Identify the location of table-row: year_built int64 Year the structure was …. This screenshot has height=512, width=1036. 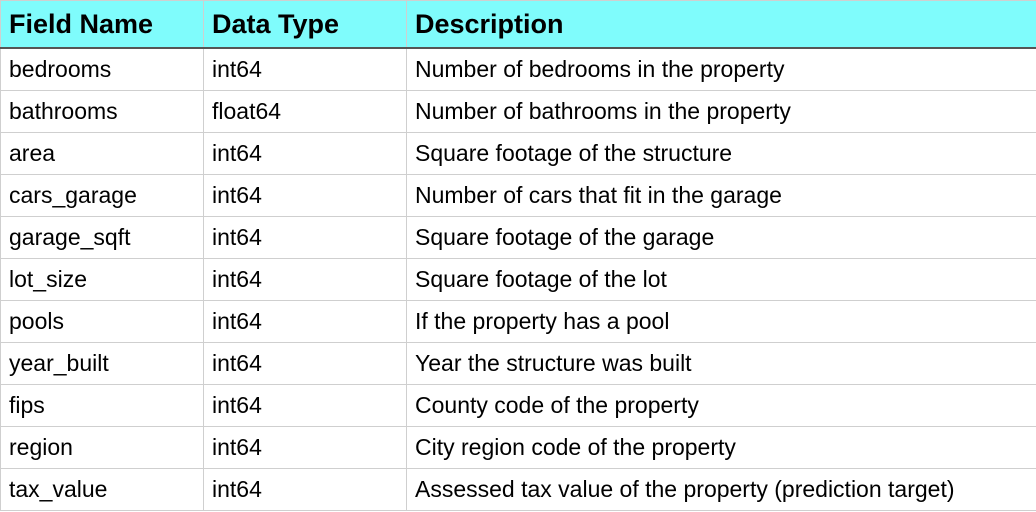
(518, 363).